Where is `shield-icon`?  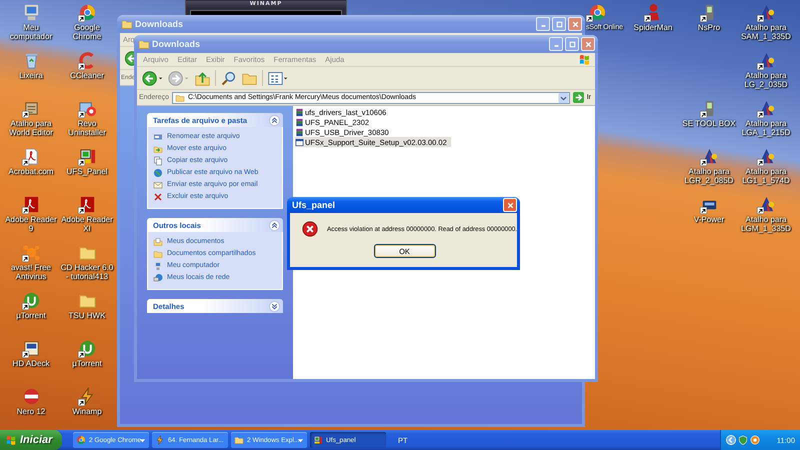
shield-icon is located at coordinates (743, 440).